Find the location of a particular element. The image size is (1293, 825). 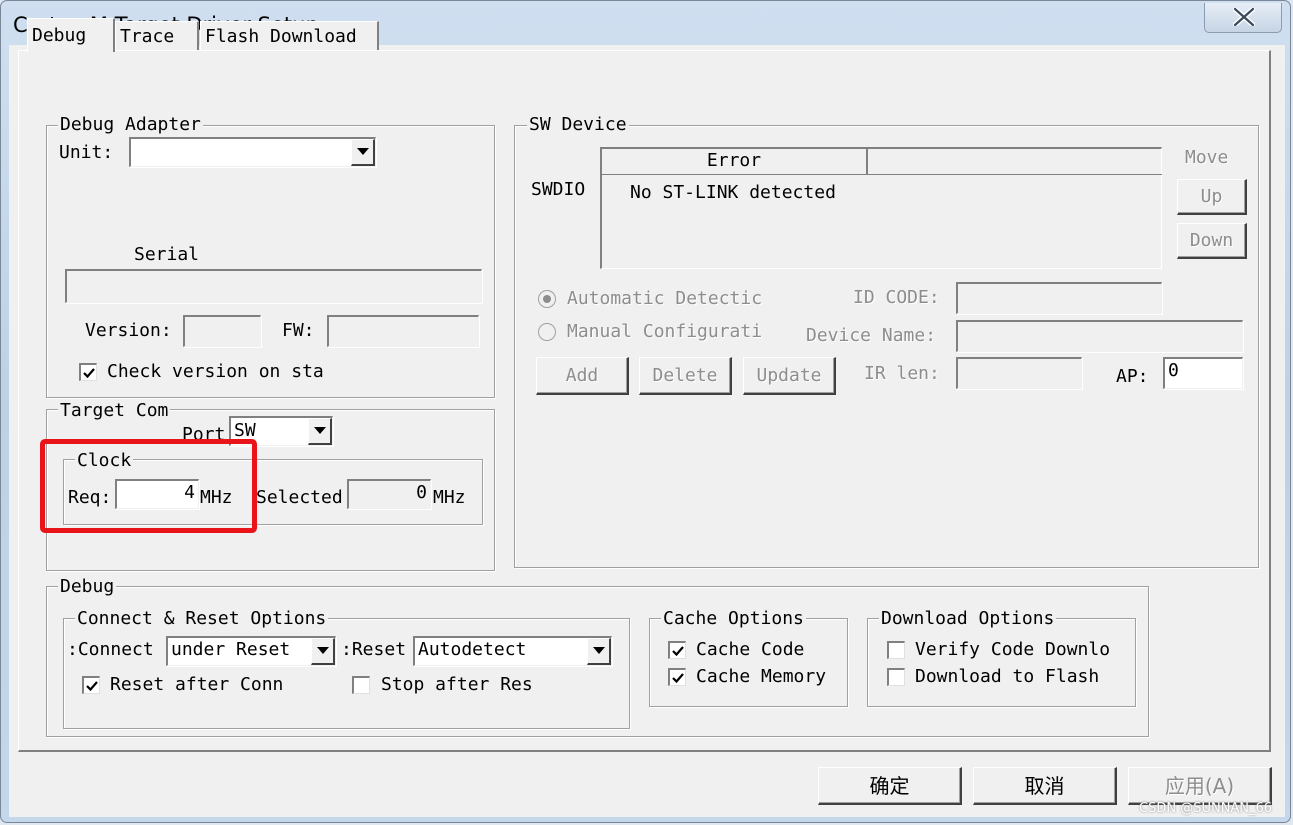

connect-reset-legend: Connect & Reset Options is located at coordinates (202, 618).